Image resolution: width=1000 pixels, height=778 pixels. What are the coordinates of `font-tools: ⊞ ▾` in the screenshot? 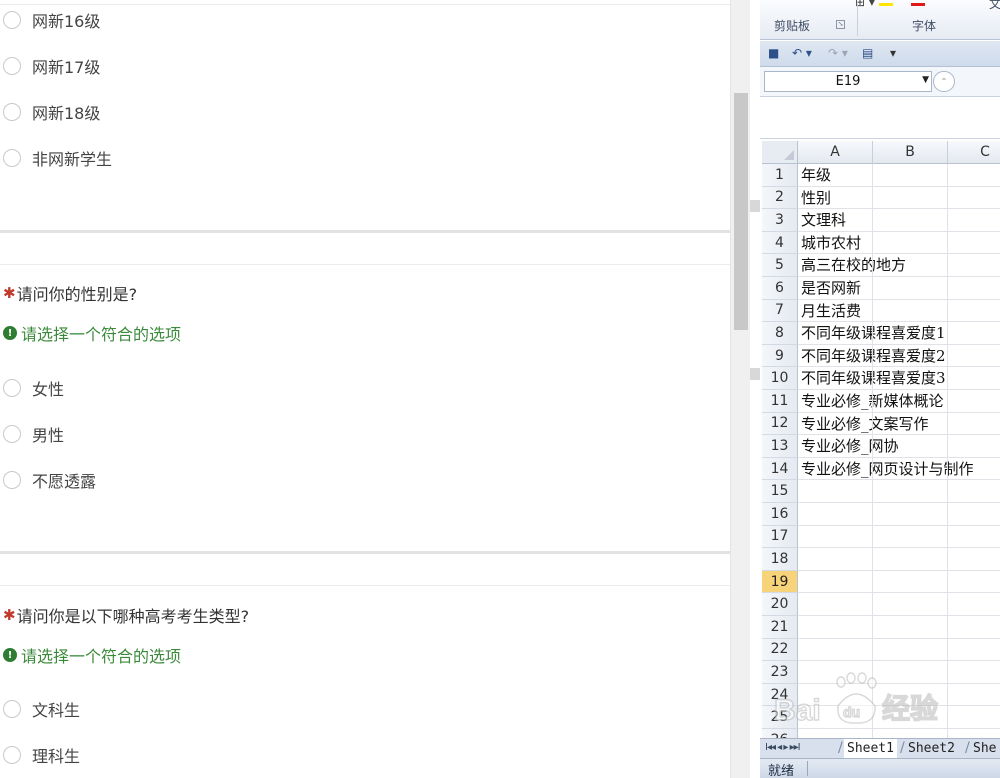 It's located at (890, 4).